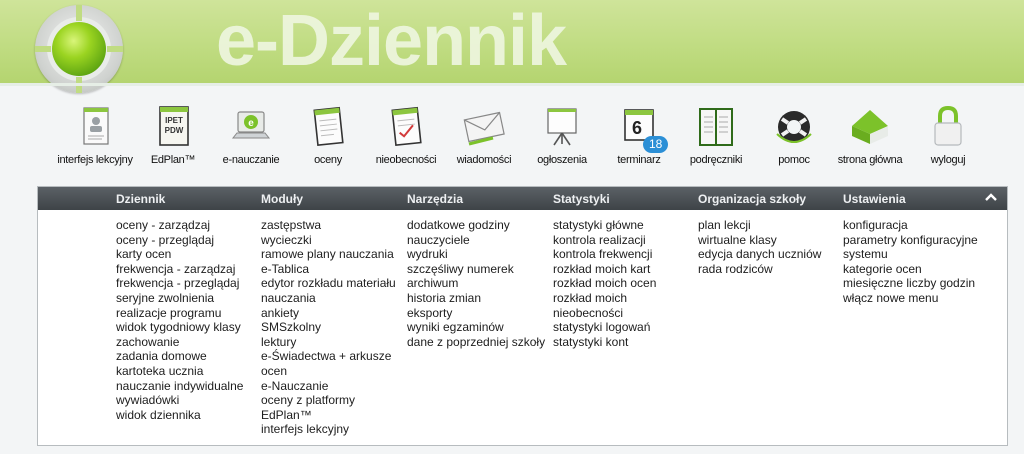 The image size is (1024, 454). I want to click on logo, so click(79, 49).